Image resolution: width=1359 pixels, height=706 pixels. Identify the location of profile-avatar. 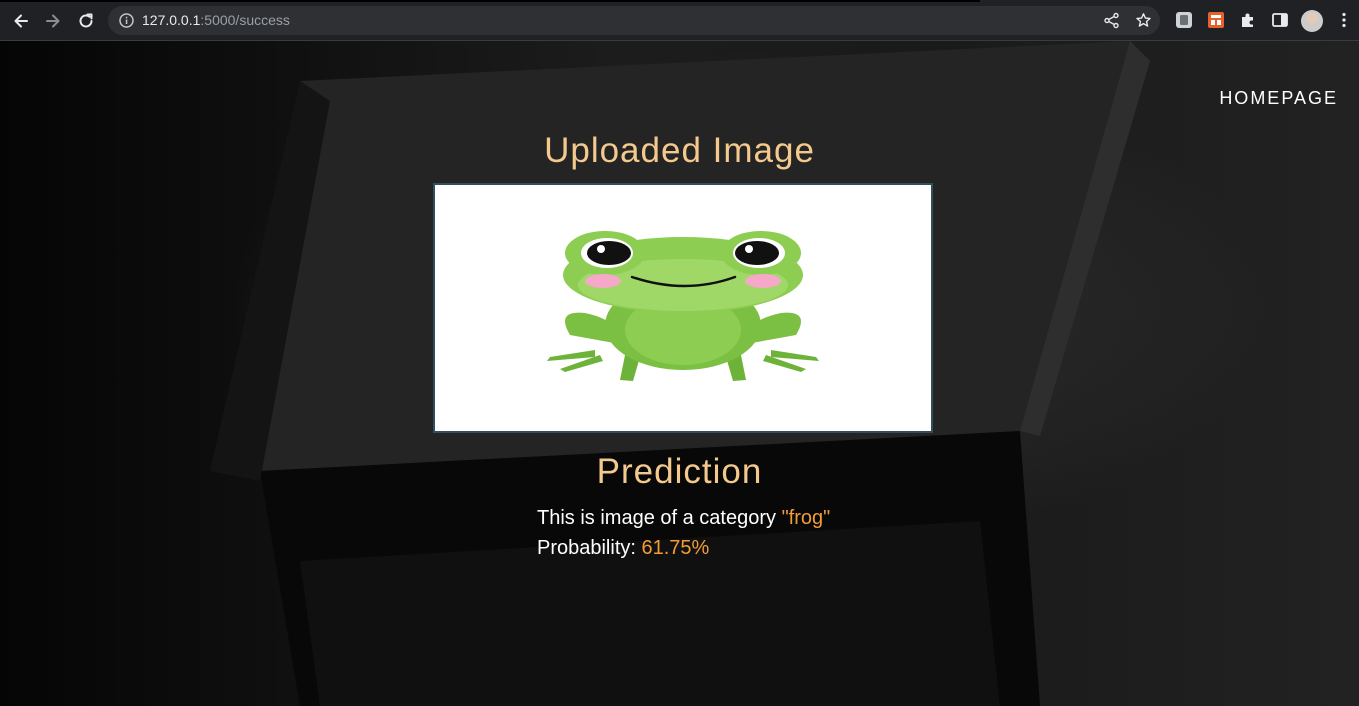
(1312, 21).